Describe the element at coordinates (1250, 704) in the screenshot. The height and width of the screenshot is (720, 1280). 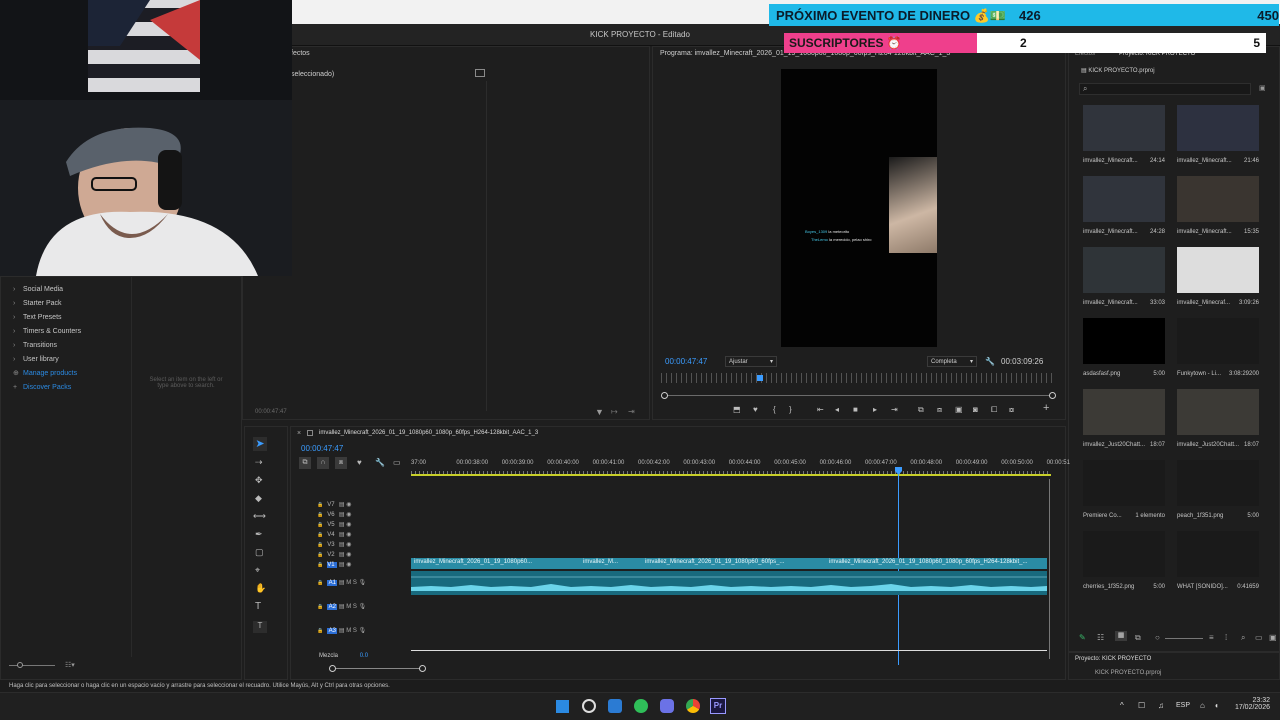
I see `clock: 23:32 17/02/2026` at that location.